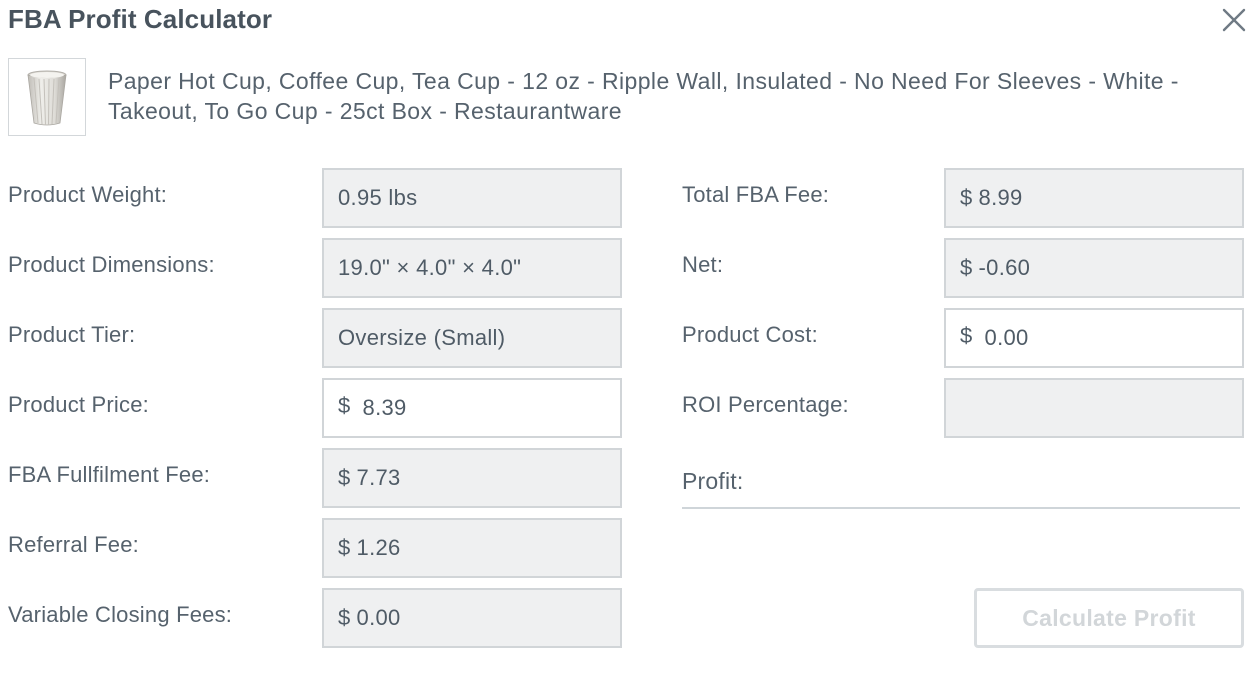 Image resolution: width=1260 pixels, height=674 pixels. I want to click on product-tier-field: Oversize (Small), so click(472, 338).